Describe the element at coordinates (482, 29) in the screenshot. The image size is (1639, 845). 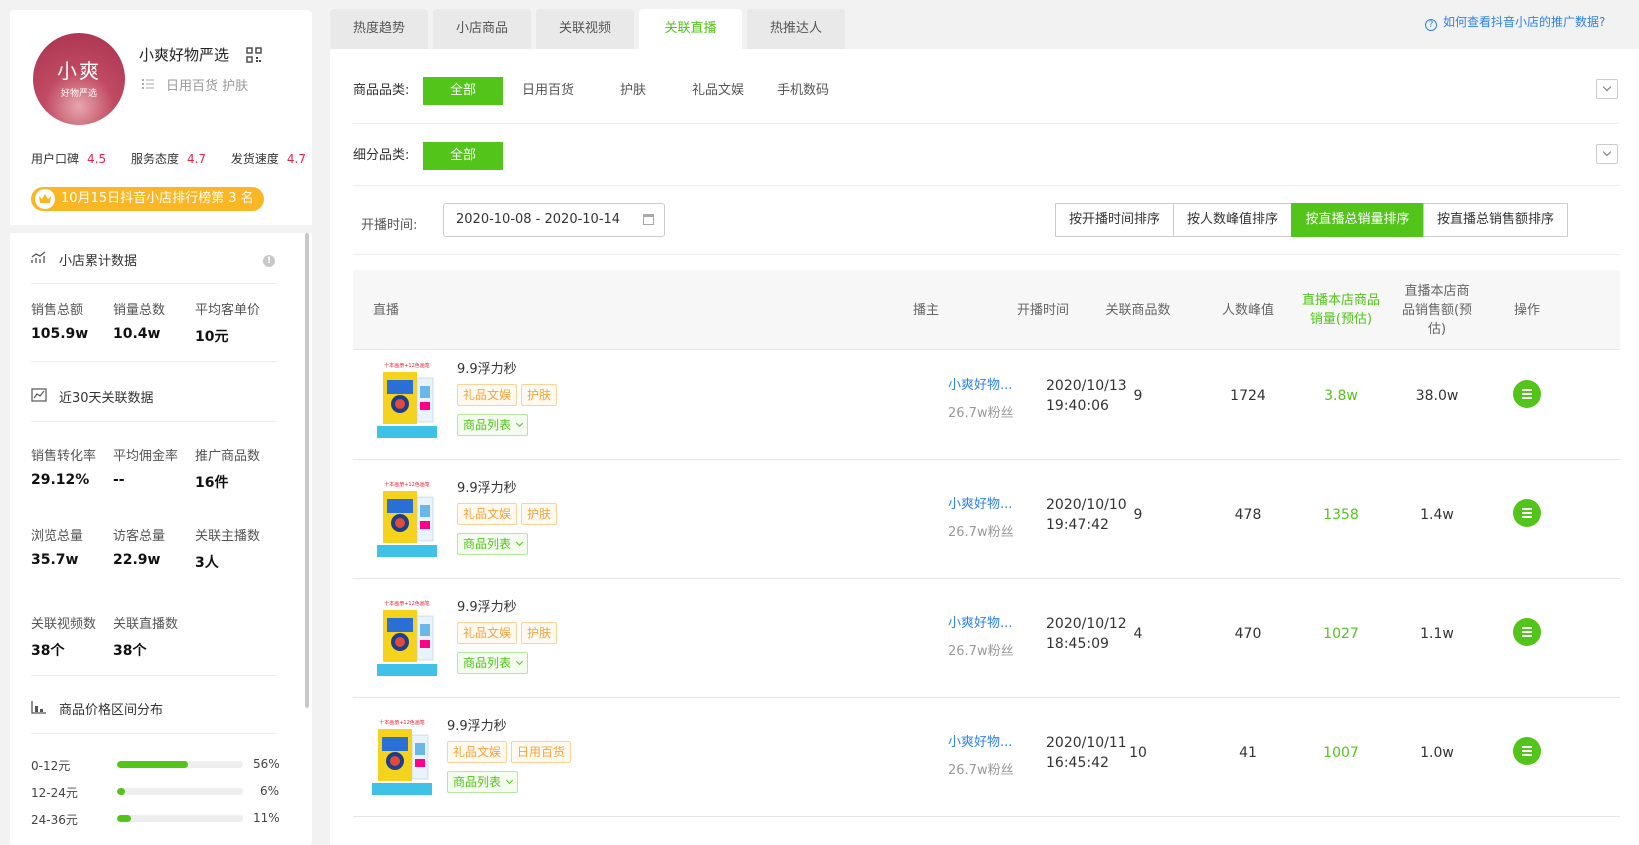
I see `tab-shop-goods: 小店商品` at that location.